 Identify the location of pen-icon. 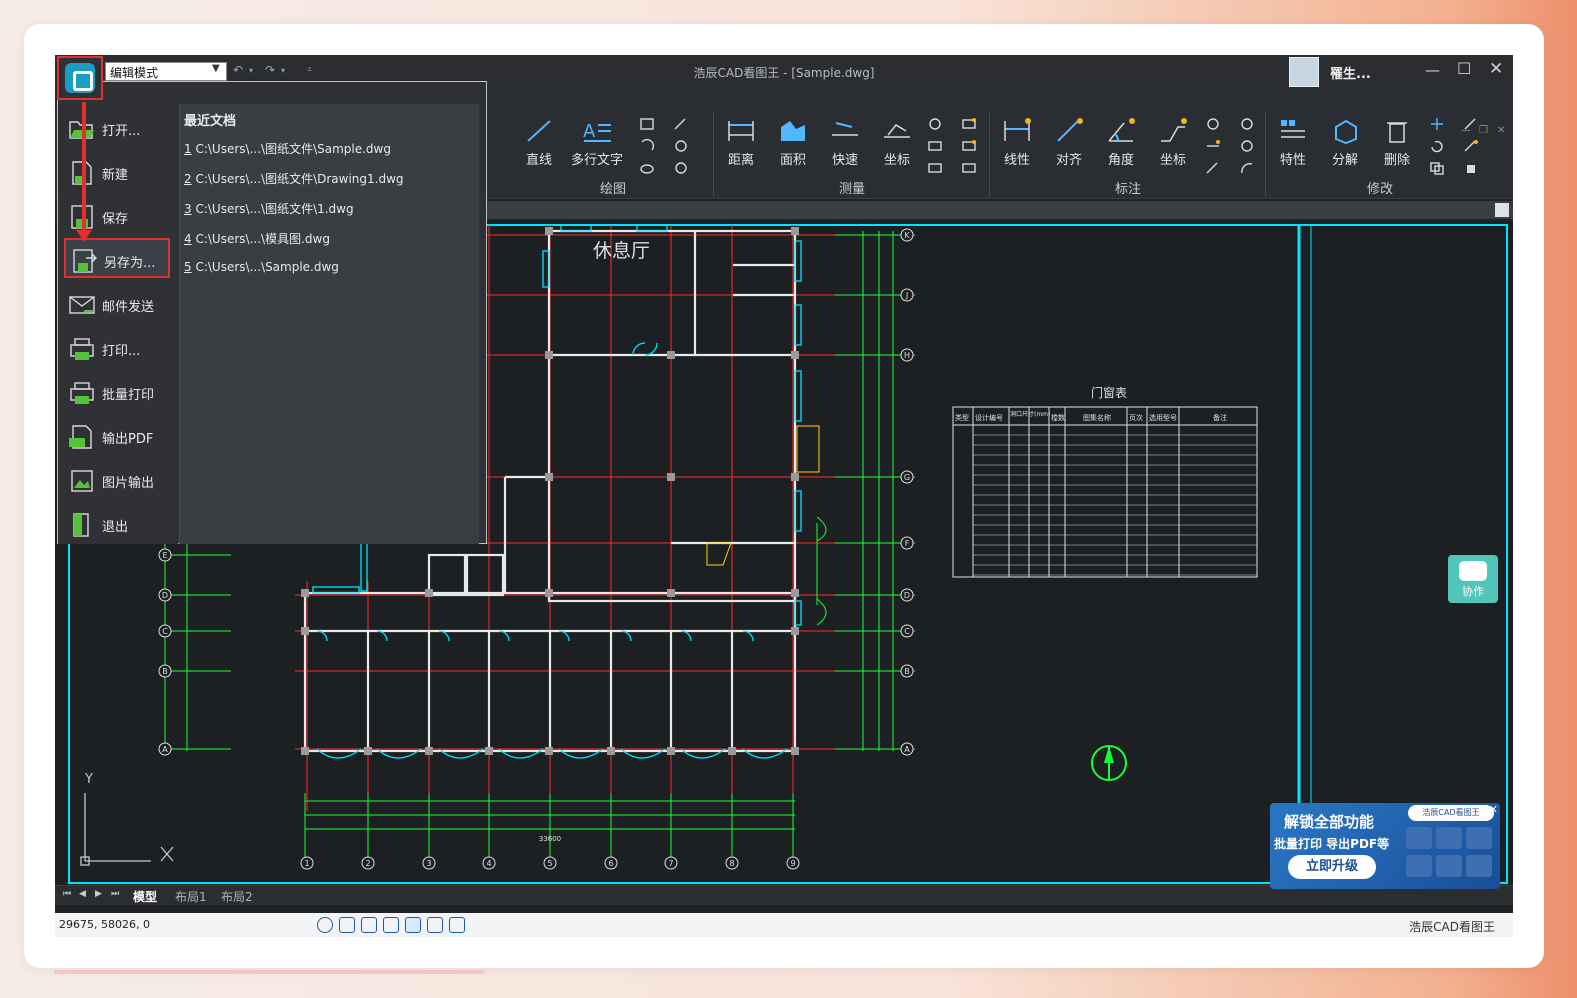
(681, 124).